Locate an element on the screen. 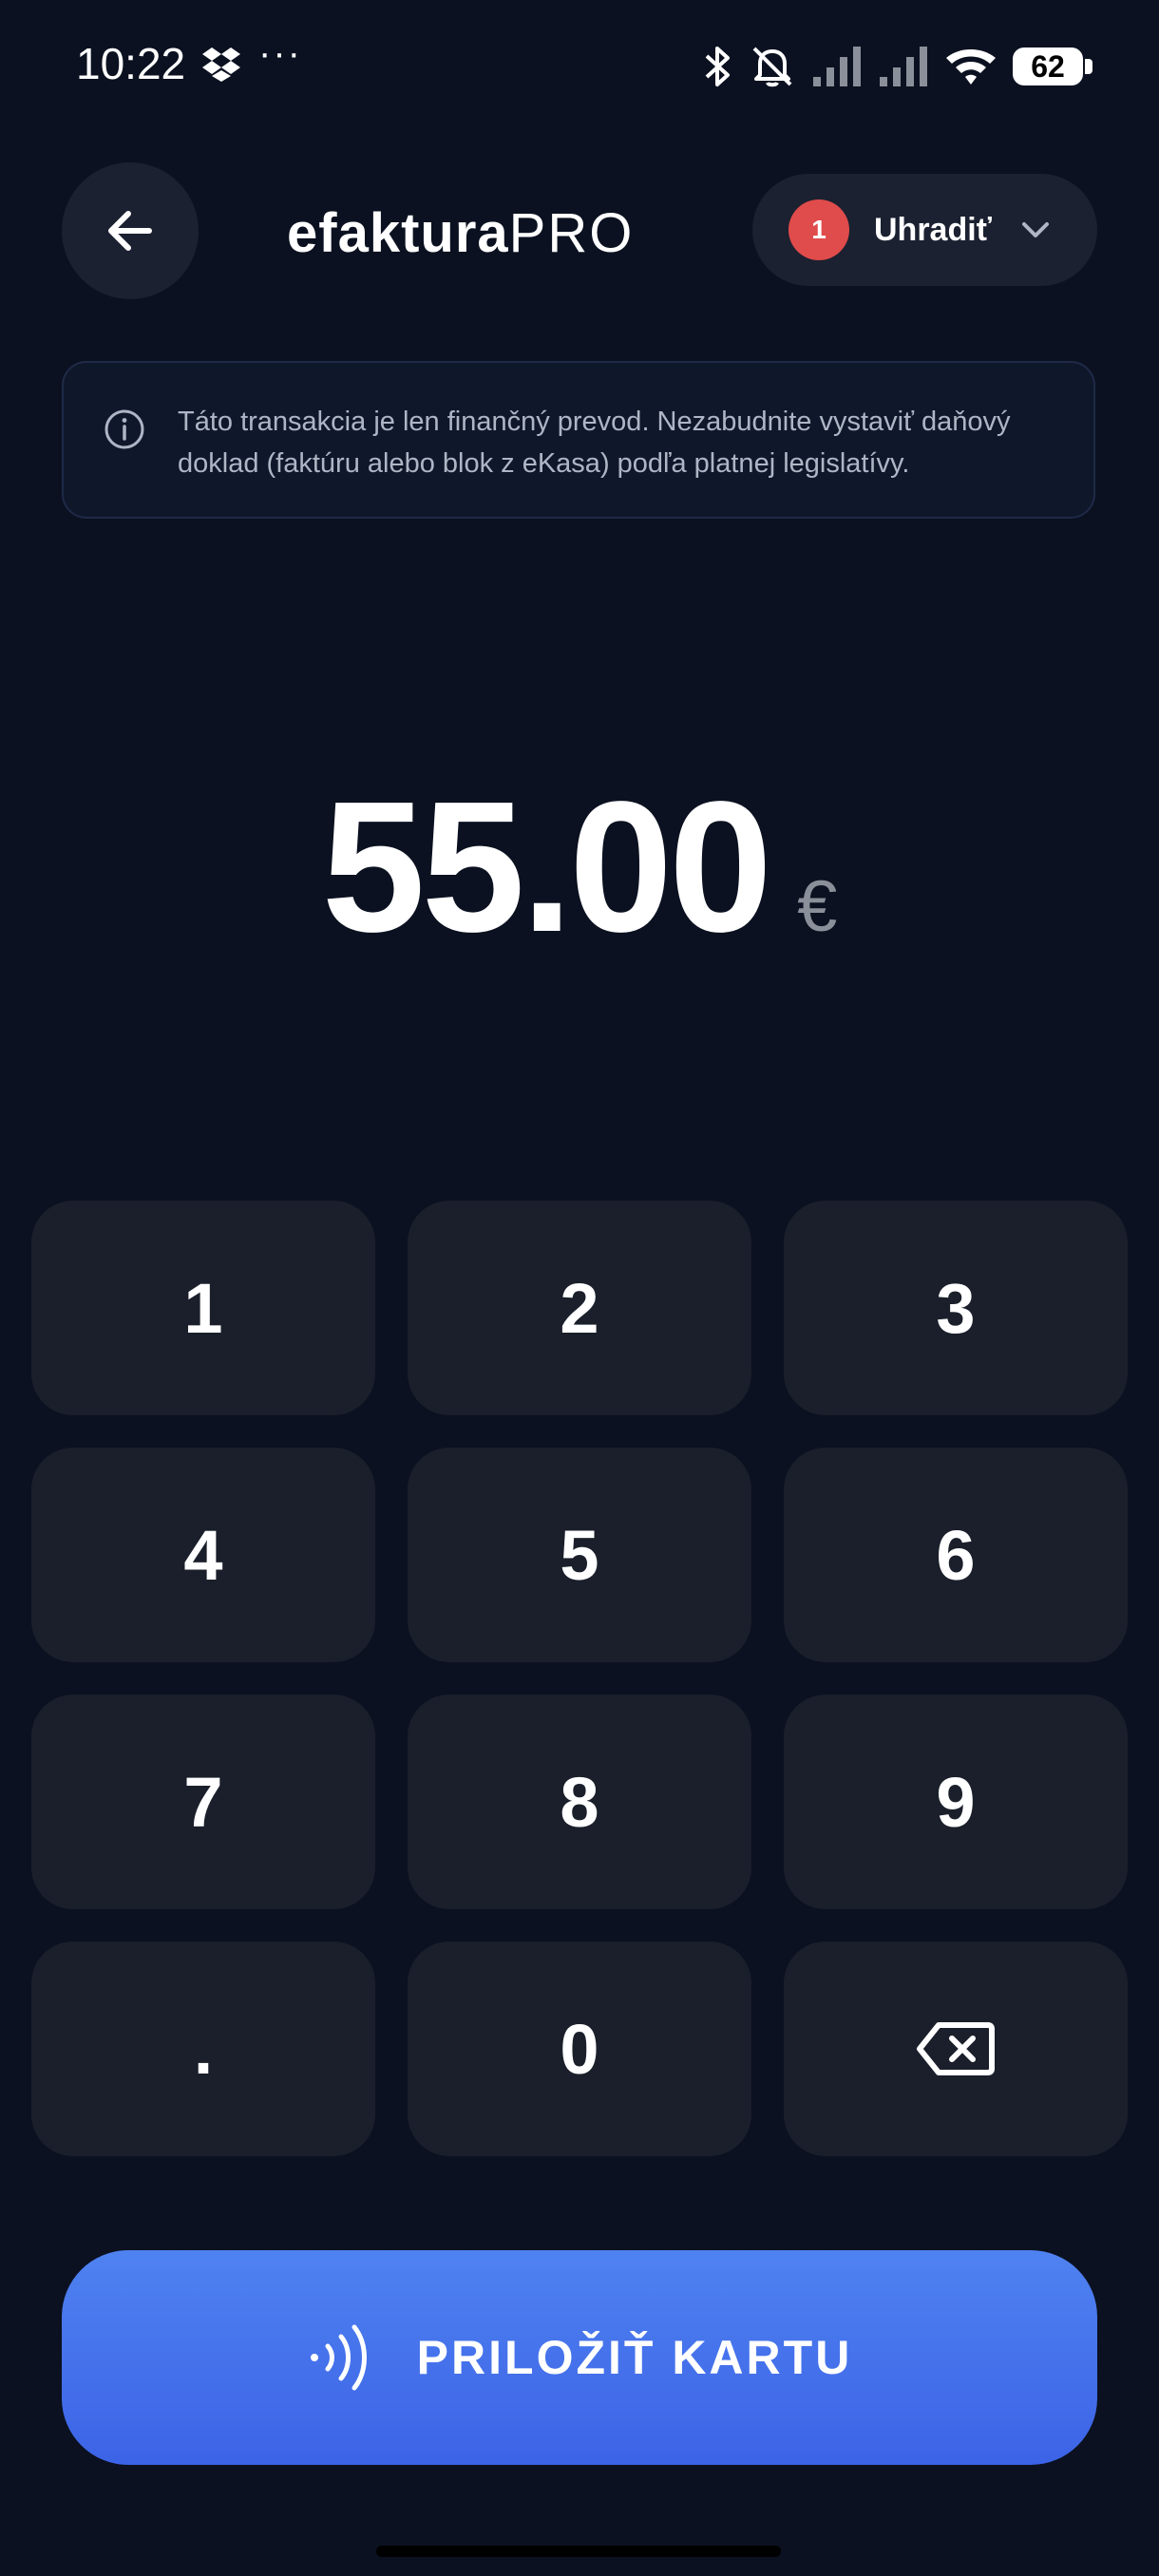  amount-display: 55.00 € is located at coordinates (579, 867).